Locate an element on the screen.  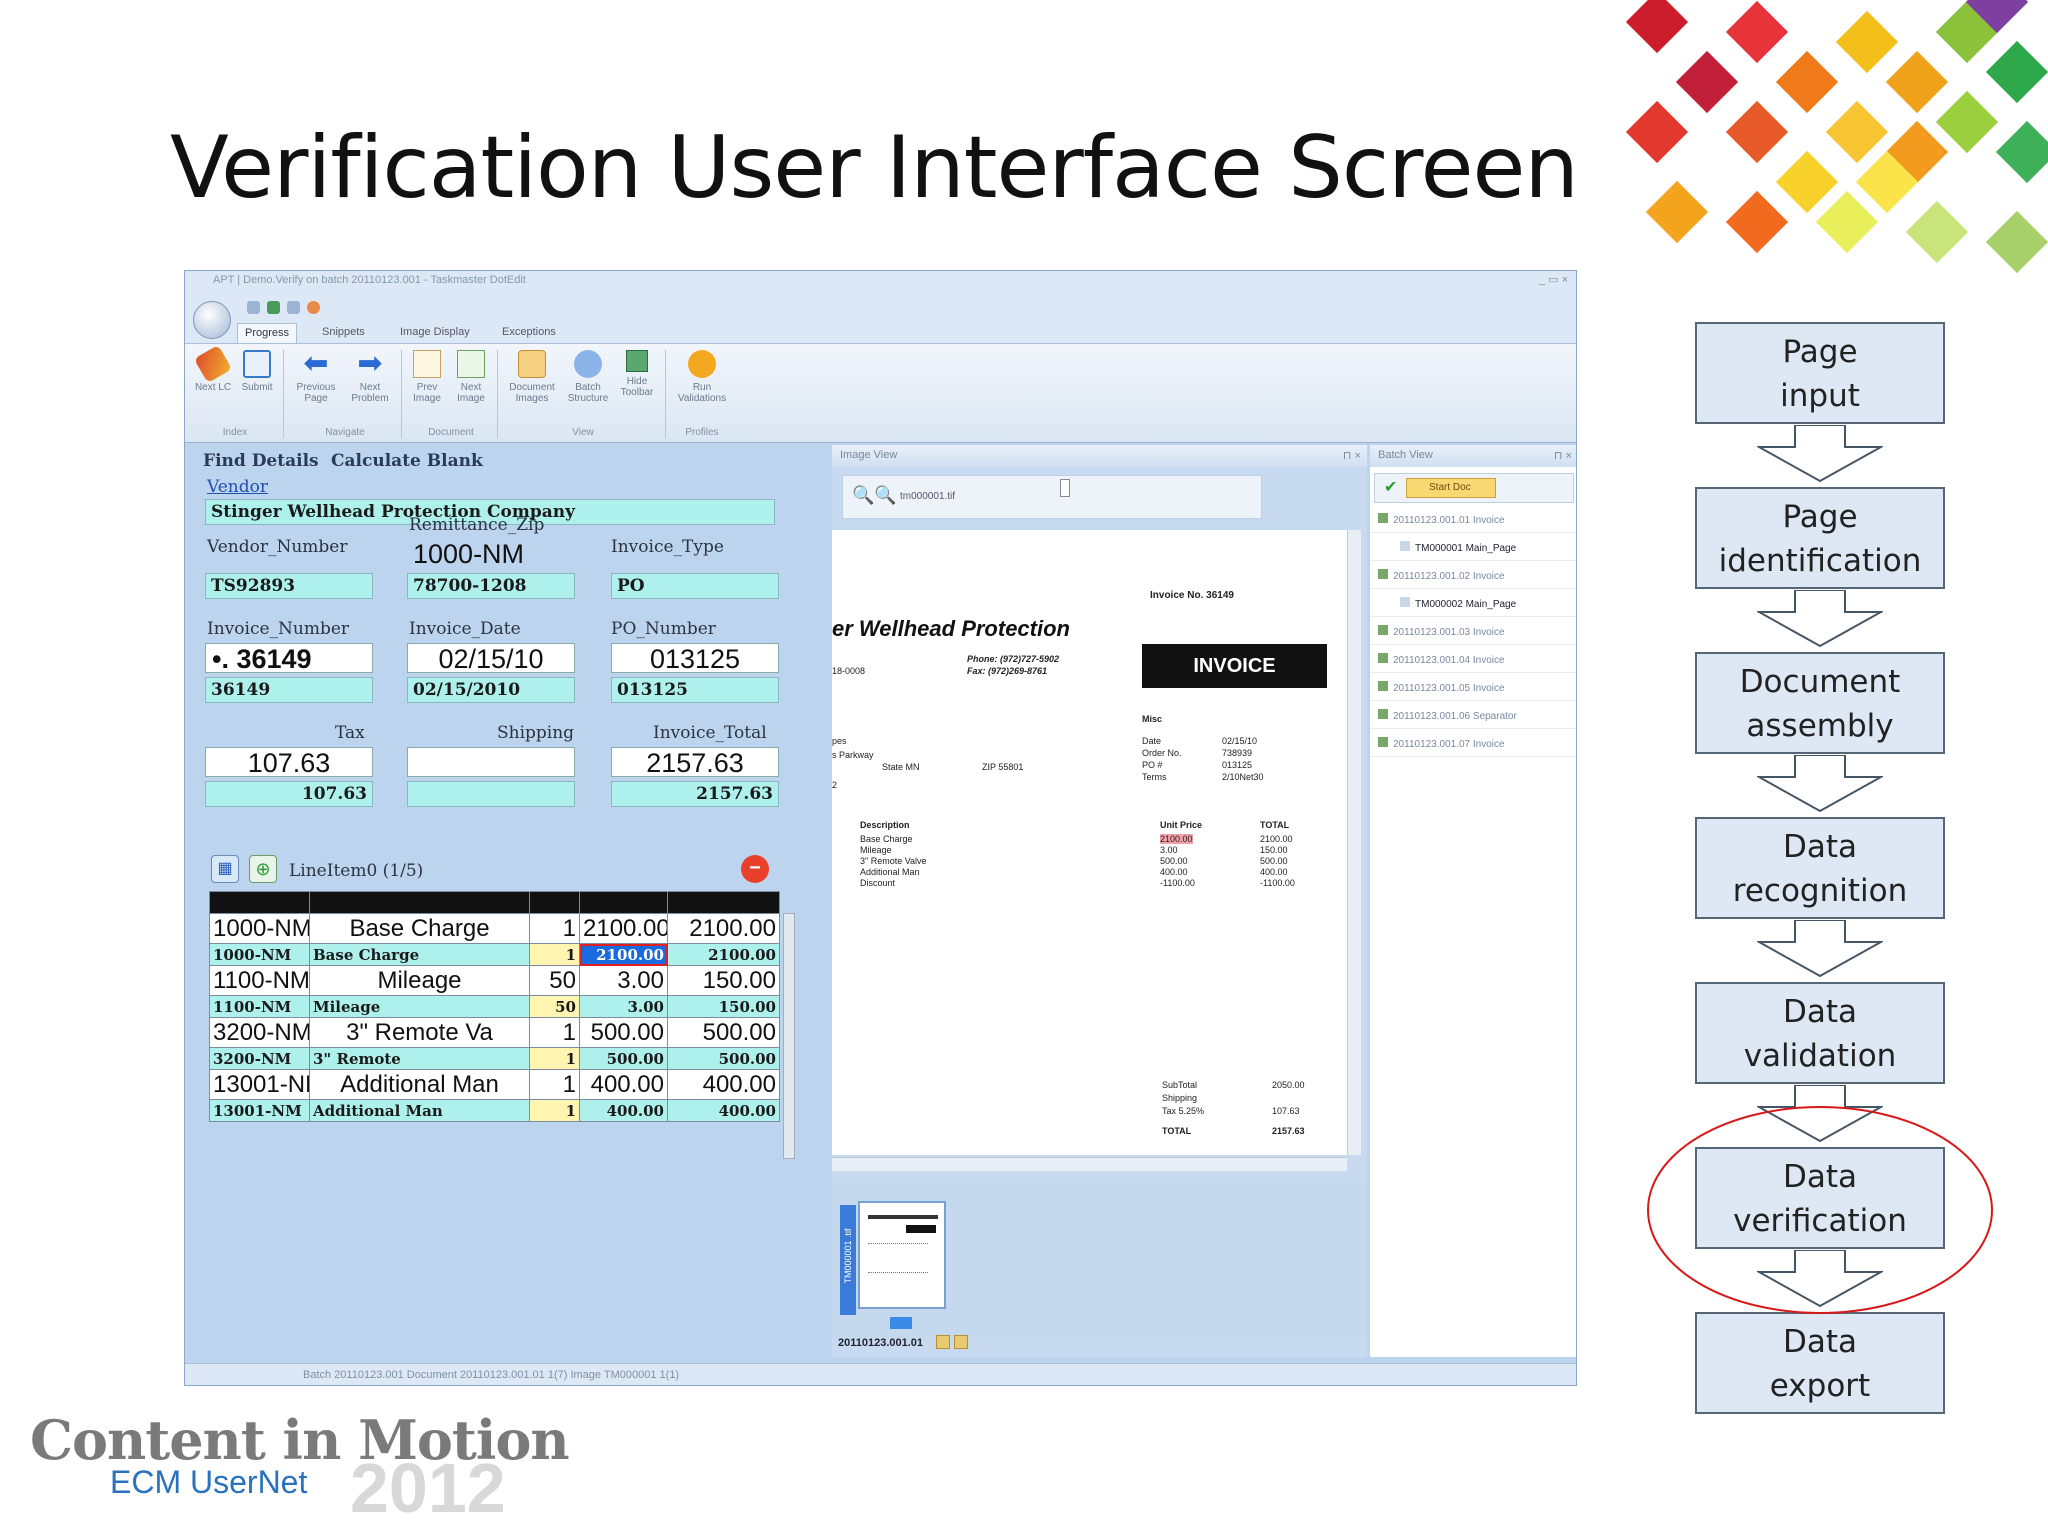
flow-step-data-validation: Data validation is located at coordinates (1820, 1033).